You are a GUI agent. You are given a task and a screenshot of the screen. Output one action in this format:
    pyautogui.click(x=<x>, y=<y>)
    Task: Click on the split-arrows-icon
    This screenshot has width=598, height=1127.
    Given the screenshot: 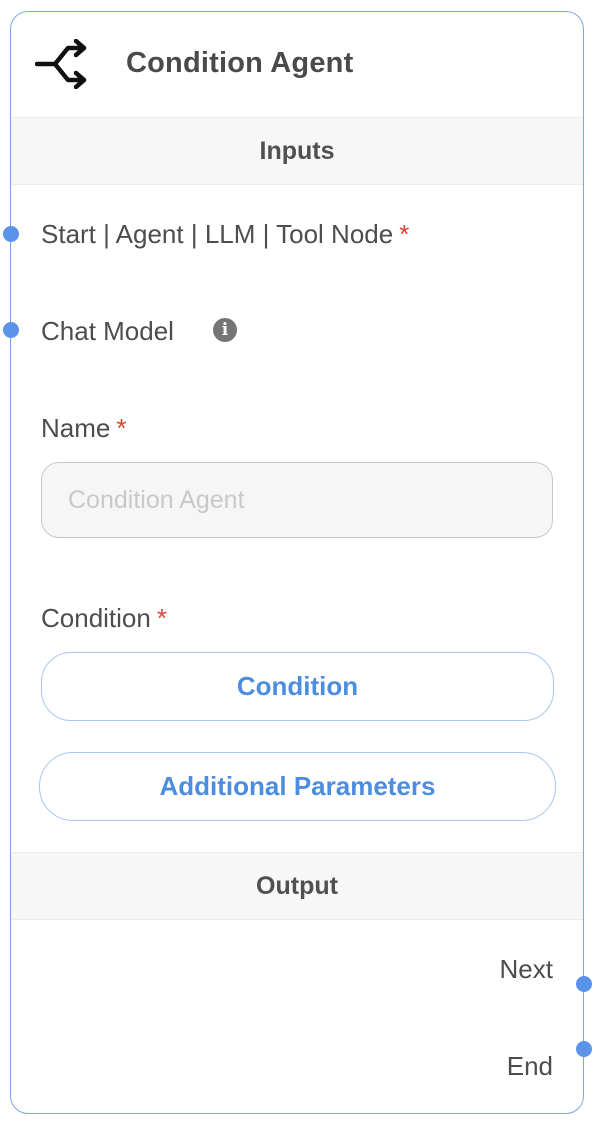 What is the action you would take?
    pyautogui.click(x=61, y=64)
    